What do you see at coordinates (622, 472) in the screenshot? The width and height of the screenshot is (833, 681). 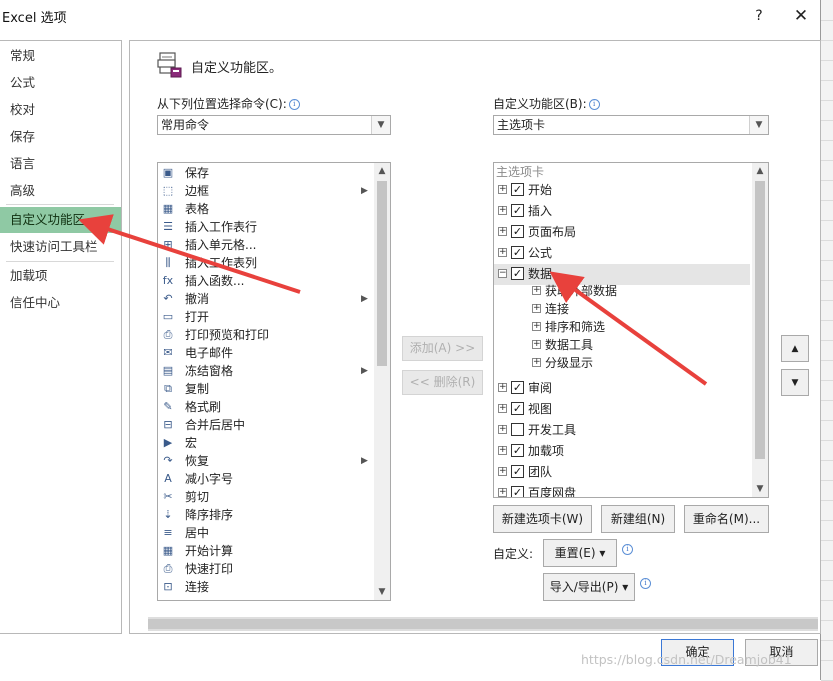 I see `tree-tab-item: + ✓ 团队` at bounding box center [622, 472].